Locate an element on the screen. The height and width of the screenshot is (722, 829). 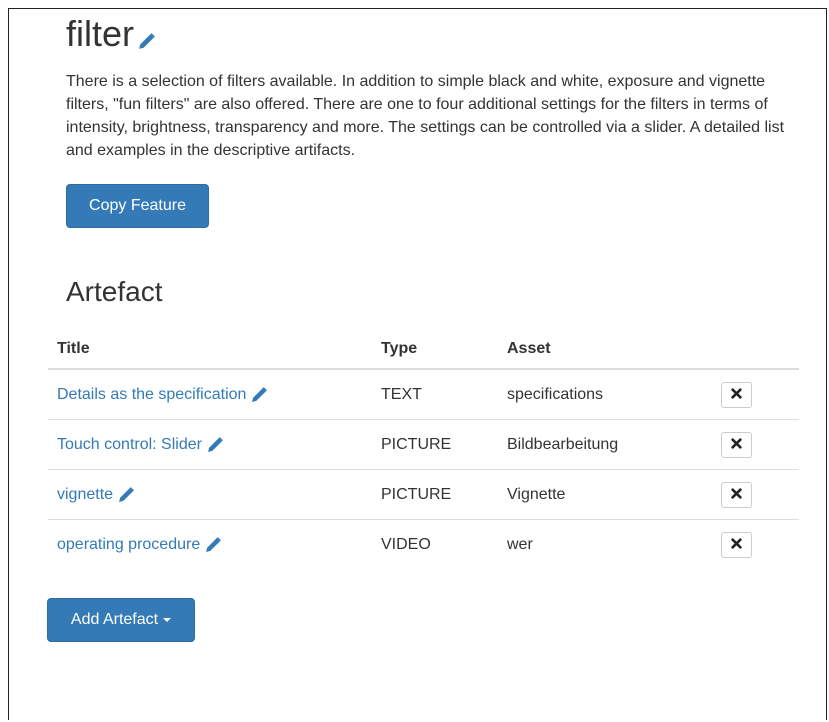
column-header-type: Type is located at coordinates (435, 350).